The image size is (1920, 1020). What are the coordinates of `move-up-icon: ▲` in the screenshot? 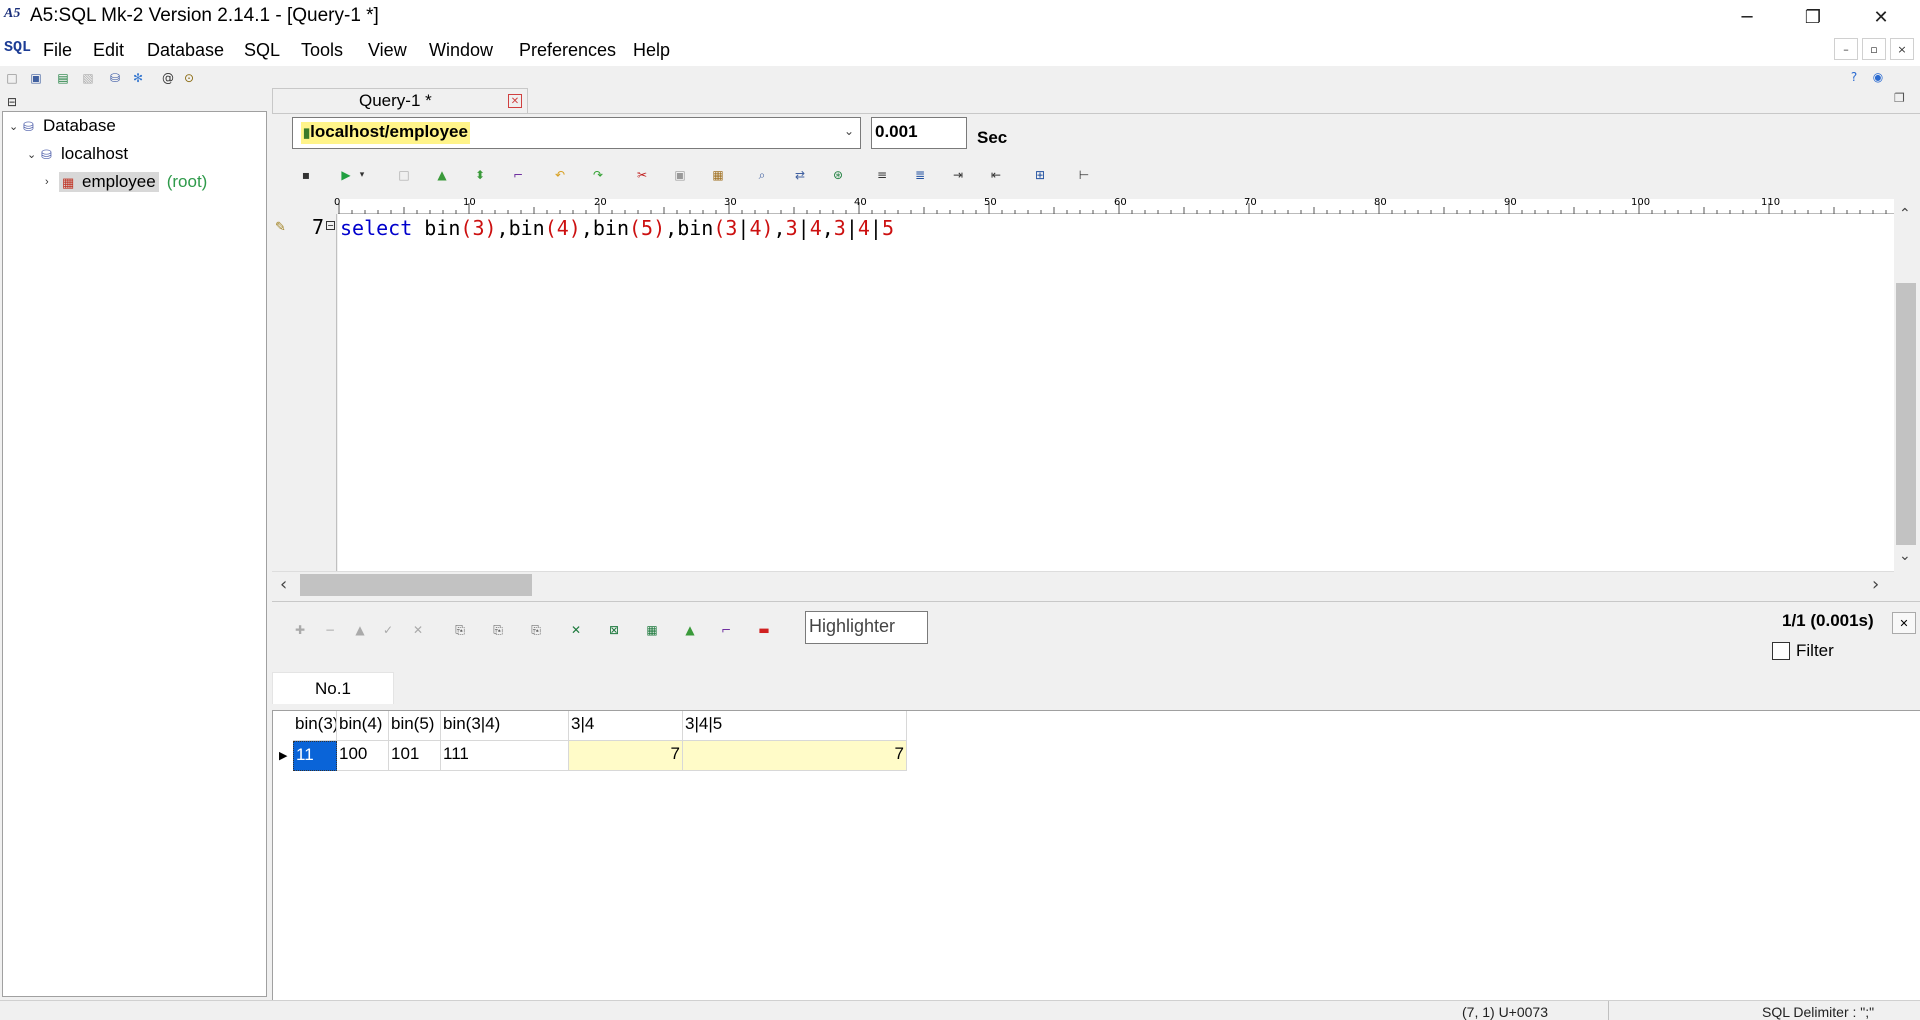 It's located at (360, 630).